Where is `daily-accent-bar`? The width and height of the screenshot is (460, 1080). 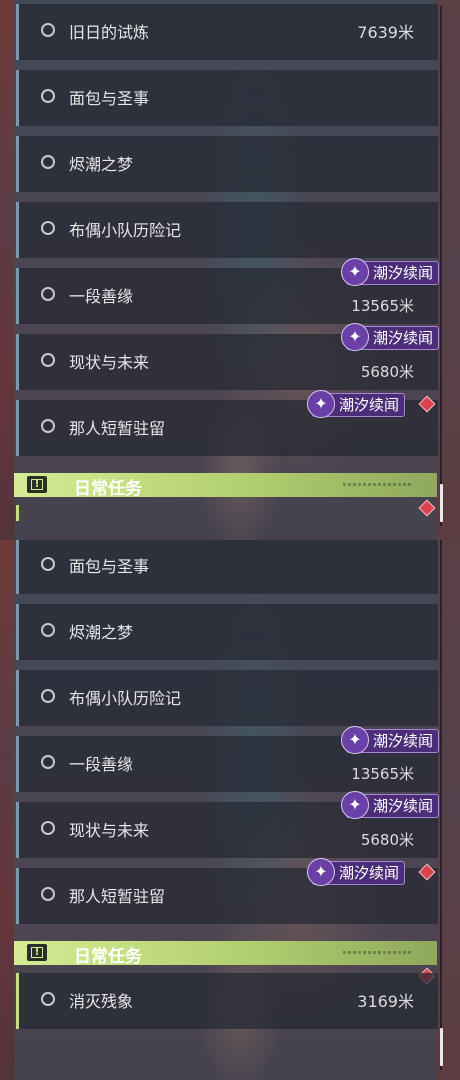
daily-accent-bar is located at coordinates (17, 513).